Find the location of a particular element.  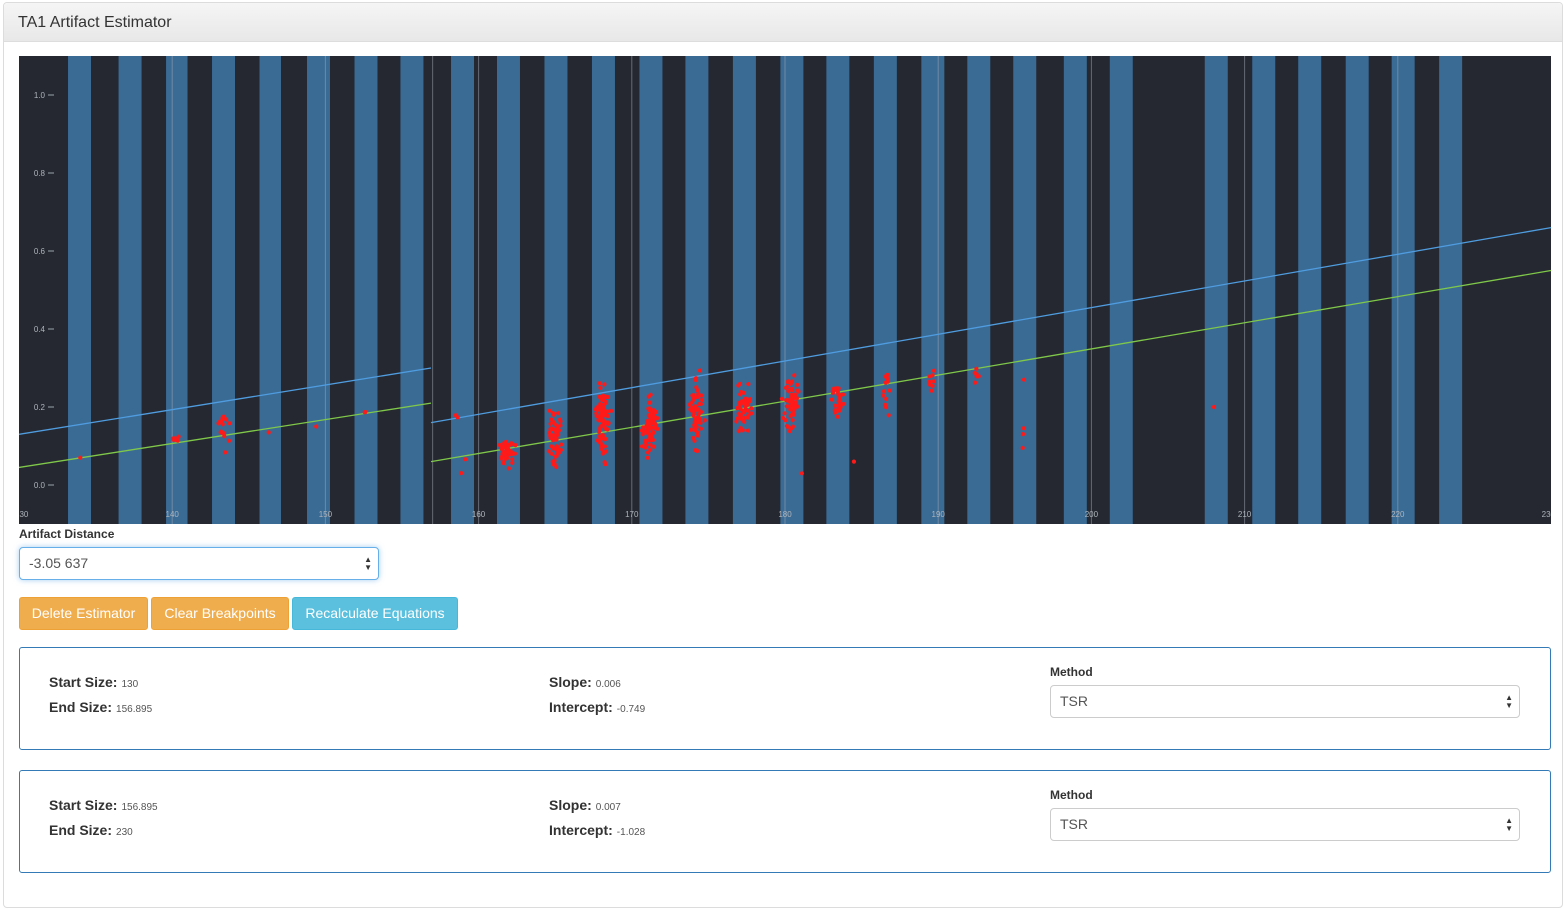

intercept: Intercept: -1.028 is located at coordinates (597, 830).